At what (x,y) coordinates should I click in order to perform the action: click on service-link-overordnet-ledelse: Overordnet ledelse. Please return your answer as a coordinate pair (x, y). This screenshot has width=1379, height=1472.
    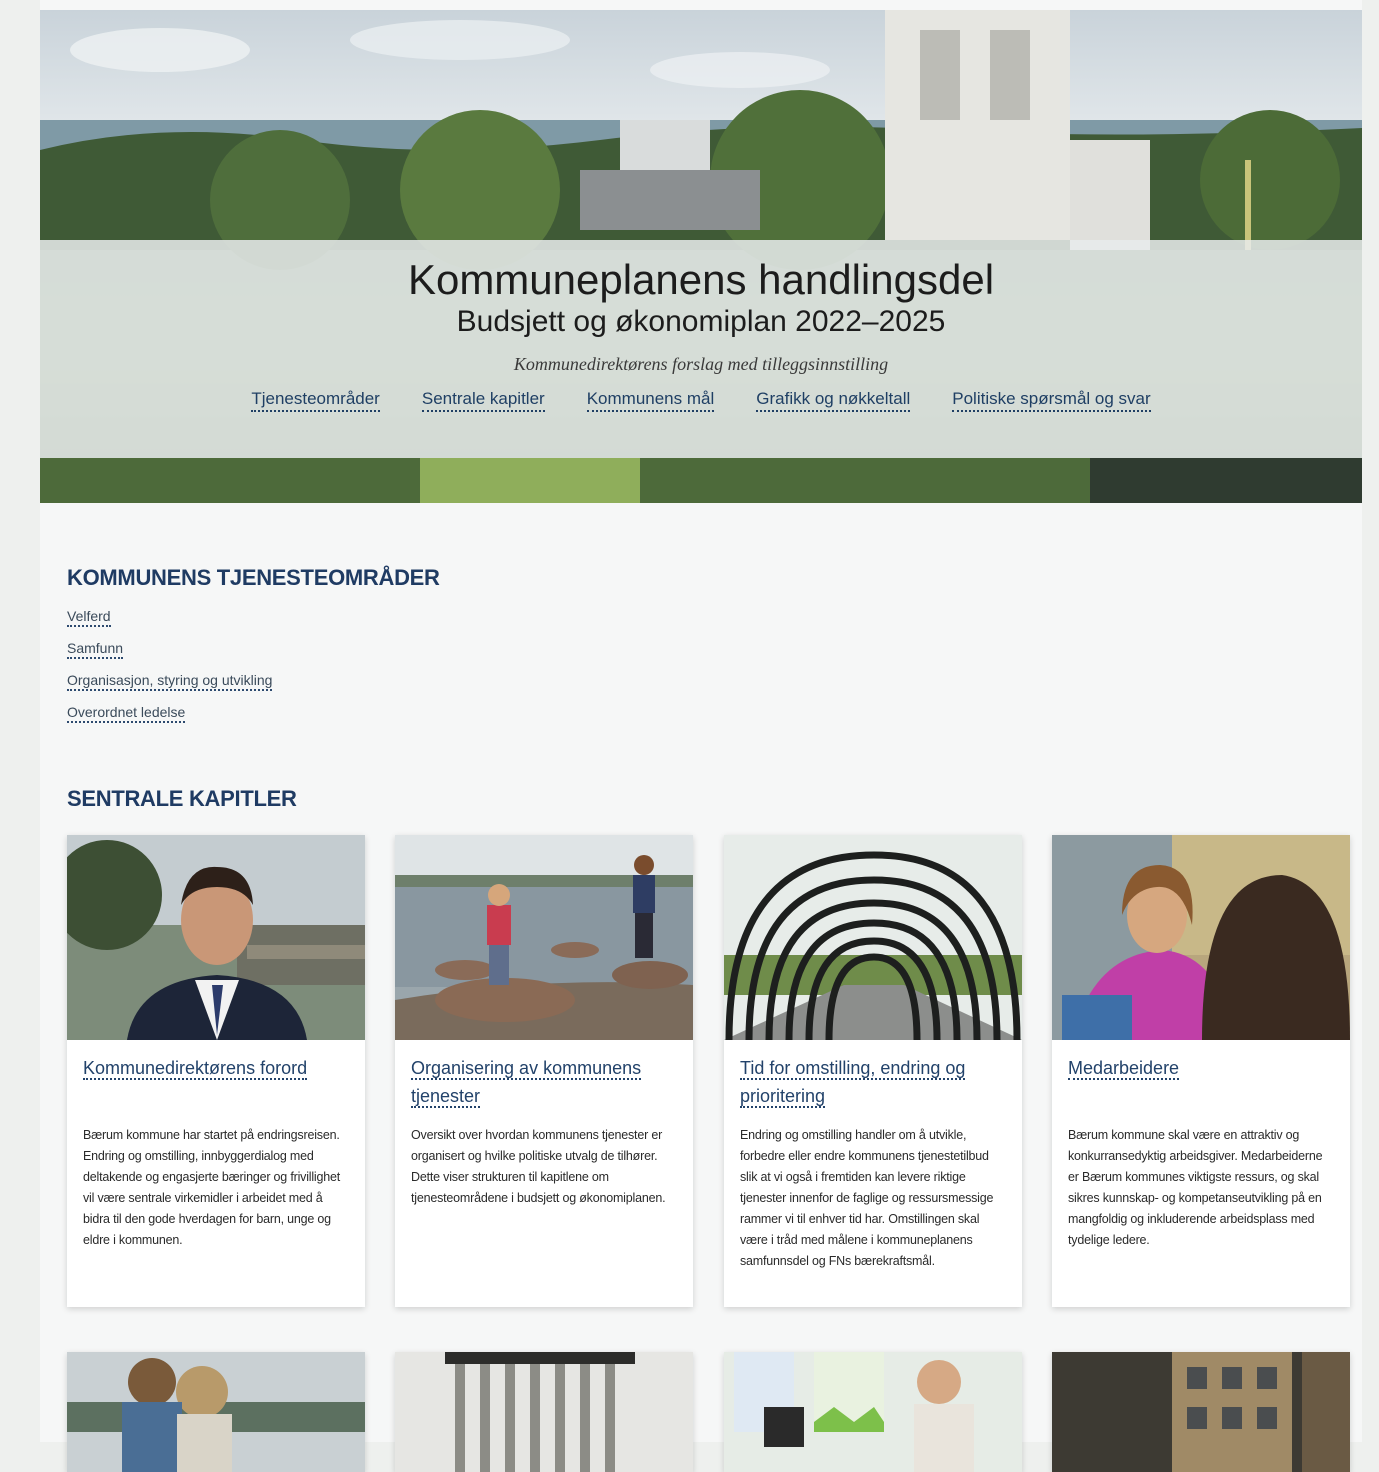
    Looking at the image, I should click on (126, 713).